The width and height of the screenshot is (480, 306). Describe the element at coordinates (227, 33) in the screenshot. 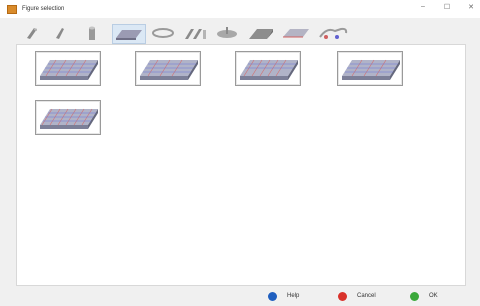

I see `tool-disc-icon` at that location.